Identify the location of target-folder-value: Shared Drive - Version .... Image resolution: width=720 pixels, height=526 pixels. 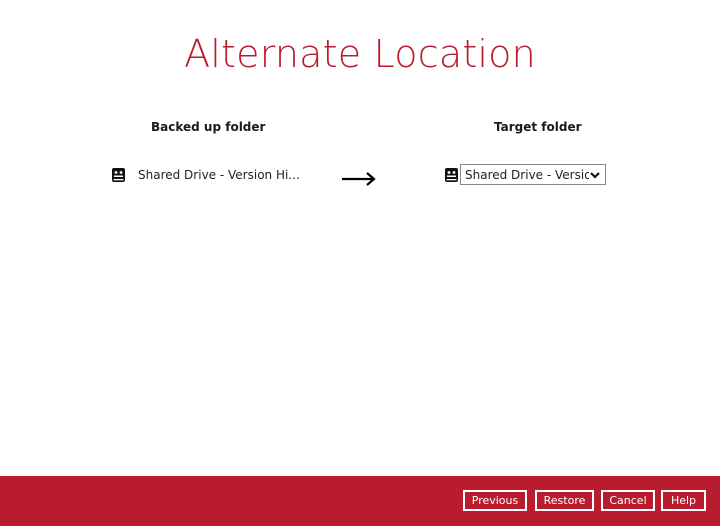
(527, 175).